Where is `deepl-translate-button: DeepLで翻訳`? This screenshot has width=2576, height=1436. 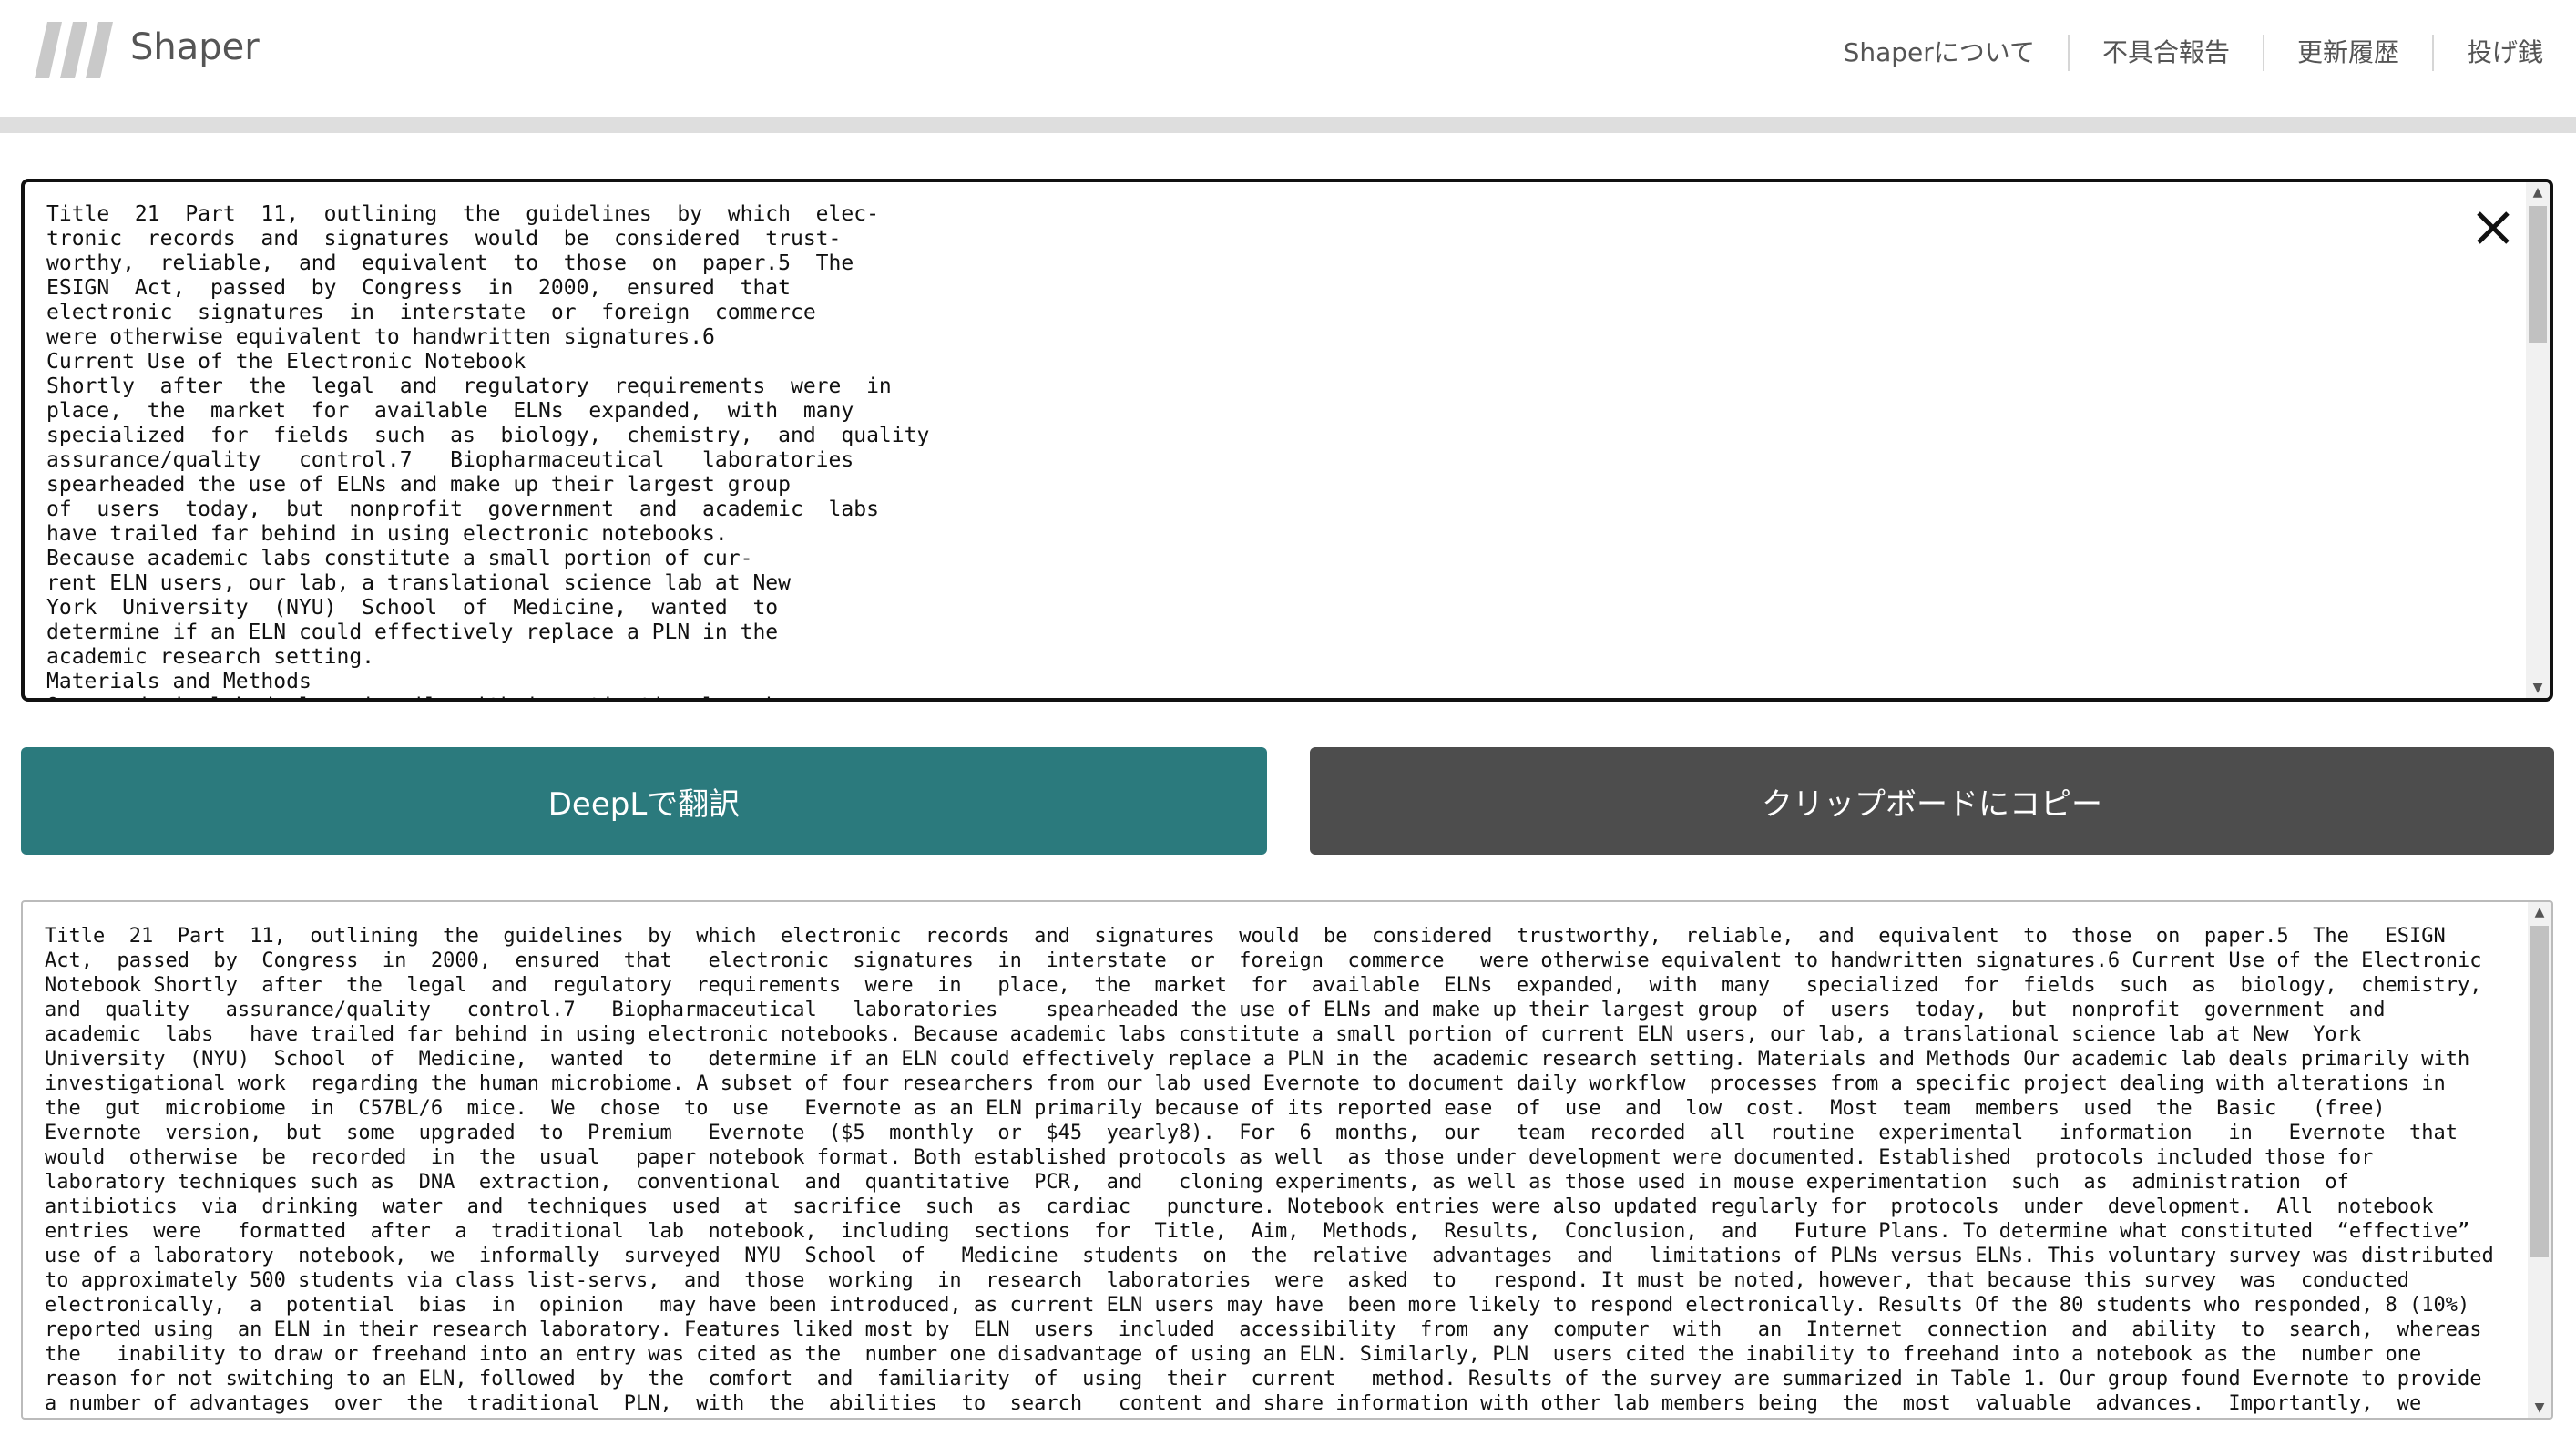
deepl-translate-button: DeepLで翻訳 is located at coordinates (644, 801).